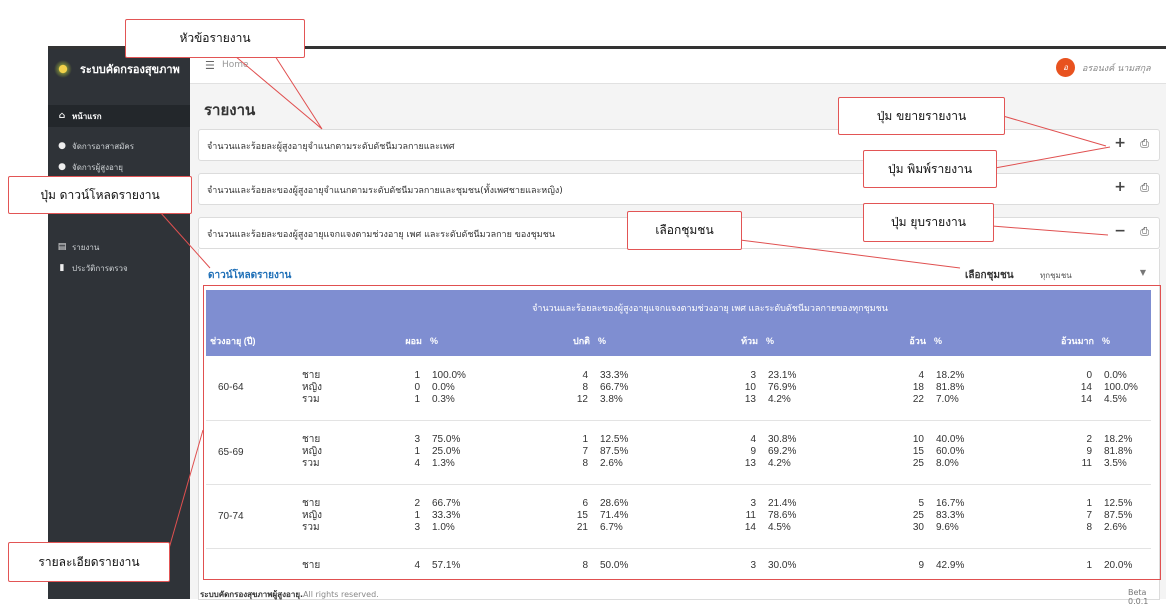 This screenshot has height=606, width=1166. What do you see at coordinates (921, 116) in the screenshot?
I see `callout-expand-report: ปุ่ม ขยายรายงาน` at bounding box center [921, 116].